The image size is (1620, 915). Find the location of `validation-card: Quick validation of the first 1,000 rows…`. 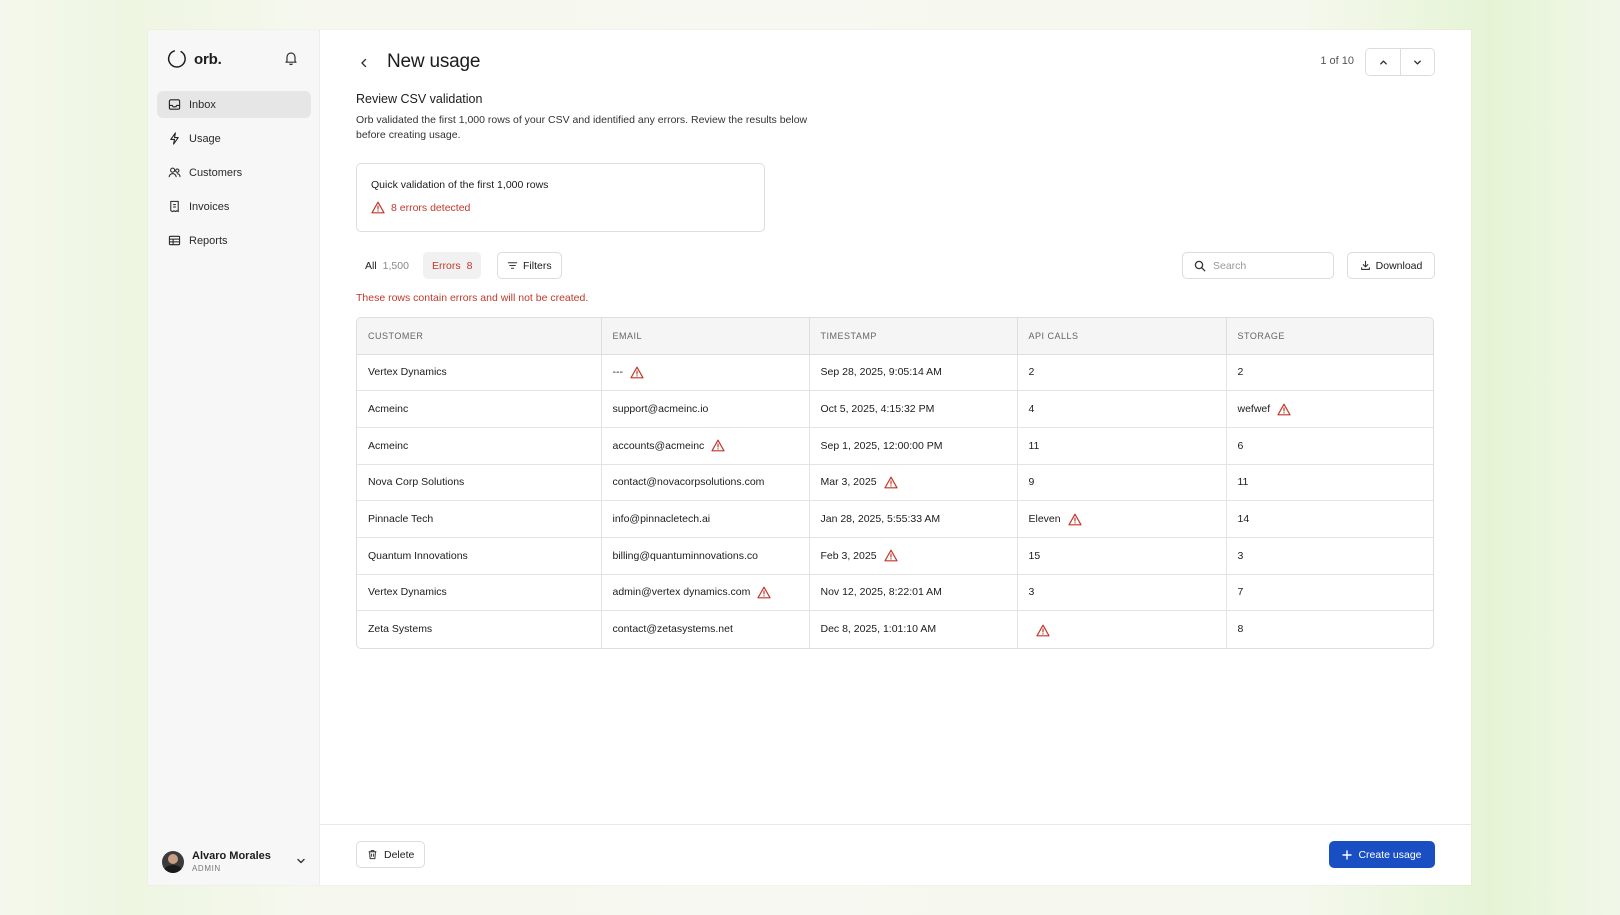

validation-card: Quick validation of the first 1,000 rows… is located at coordinates (560, 197).